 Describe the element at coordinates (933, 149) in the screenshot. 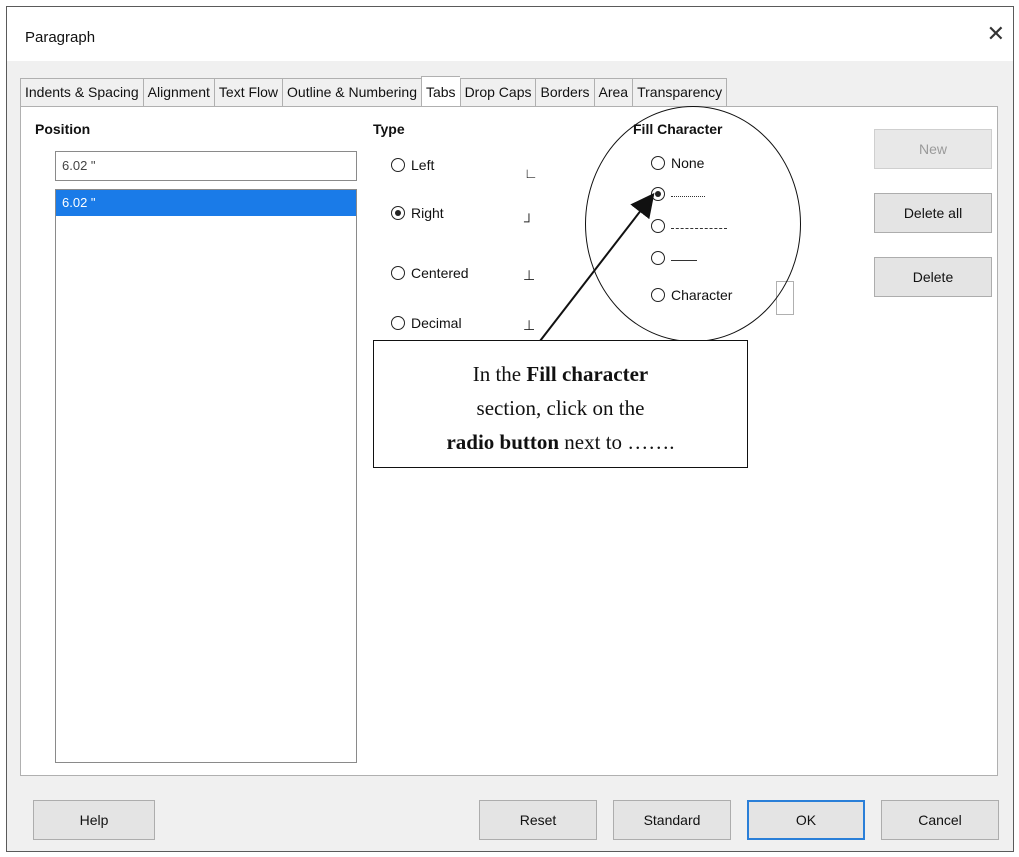

I see `new-button: New` at that location.